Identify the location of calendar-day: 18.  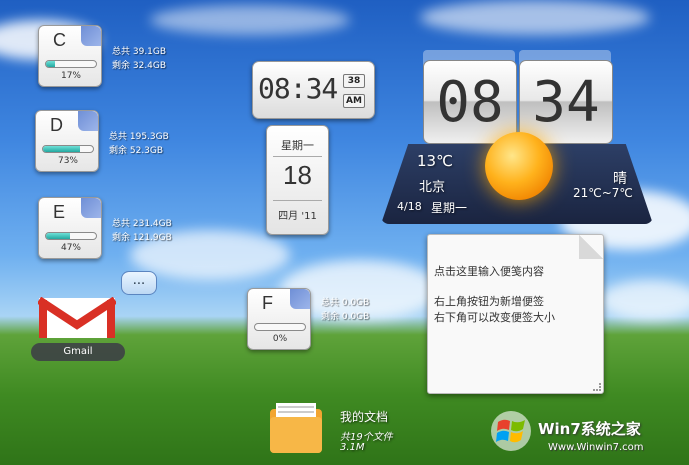
(297, 175).